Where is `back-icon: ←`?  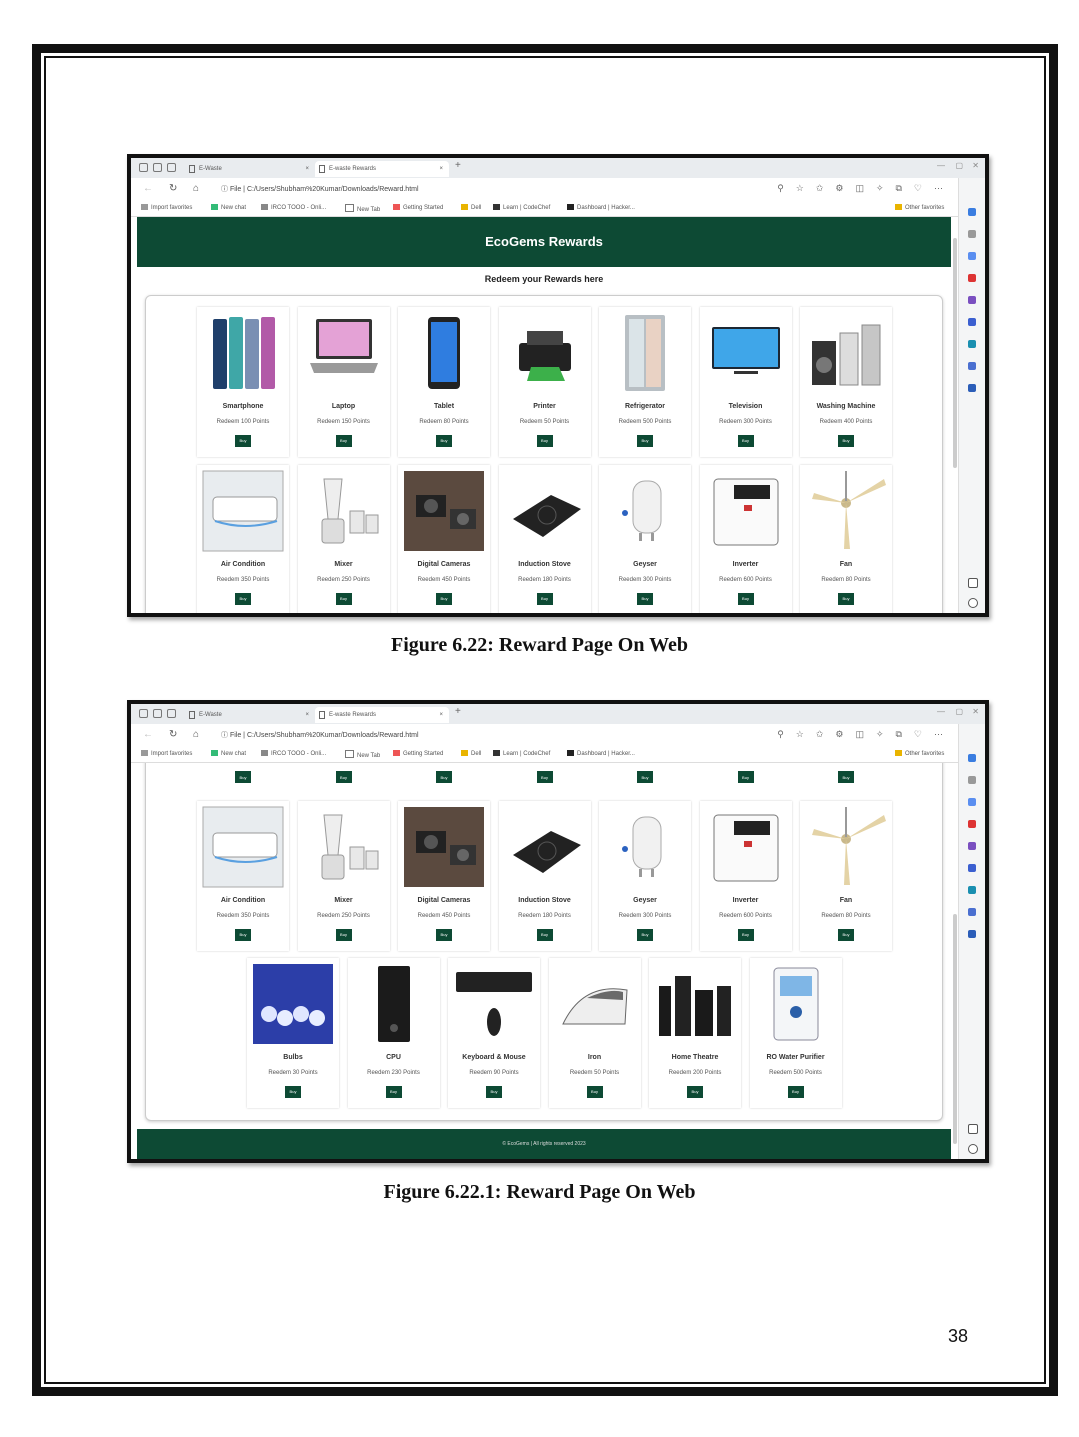
back-icon: ← is located at coordinates (148, 188).